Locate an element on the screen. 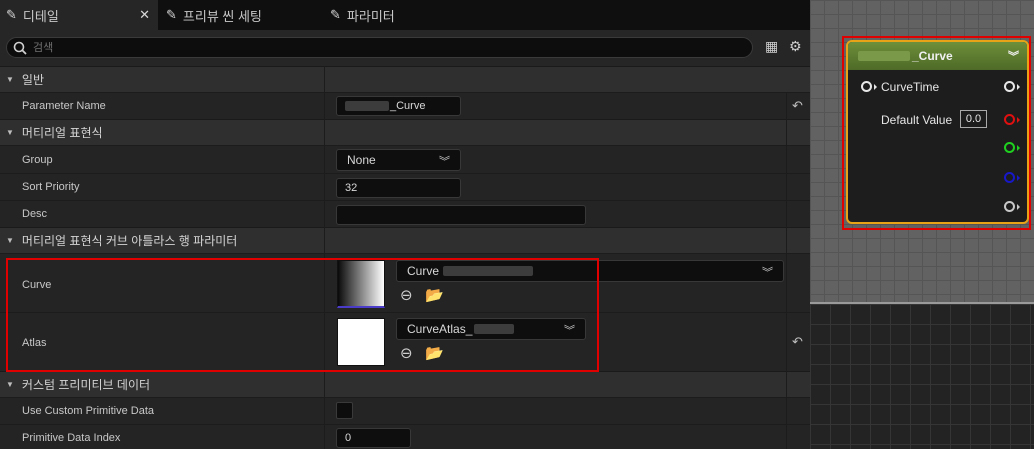  curve-atlas-parameter-node: _Curve ︾ CurveTime Default Value 0.0 is located at coordinates (937, 132).